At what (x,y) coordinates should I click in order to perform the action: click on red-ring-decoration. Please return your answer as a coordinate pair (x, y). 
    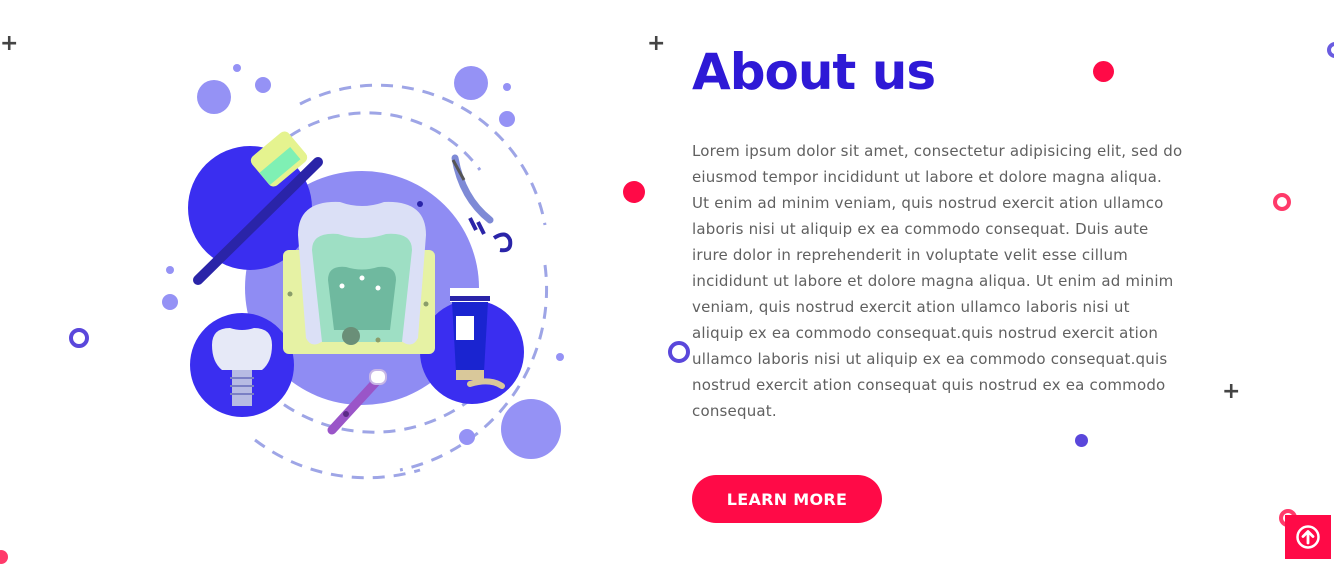
    Looking at the image, I should click on (1282, 202).